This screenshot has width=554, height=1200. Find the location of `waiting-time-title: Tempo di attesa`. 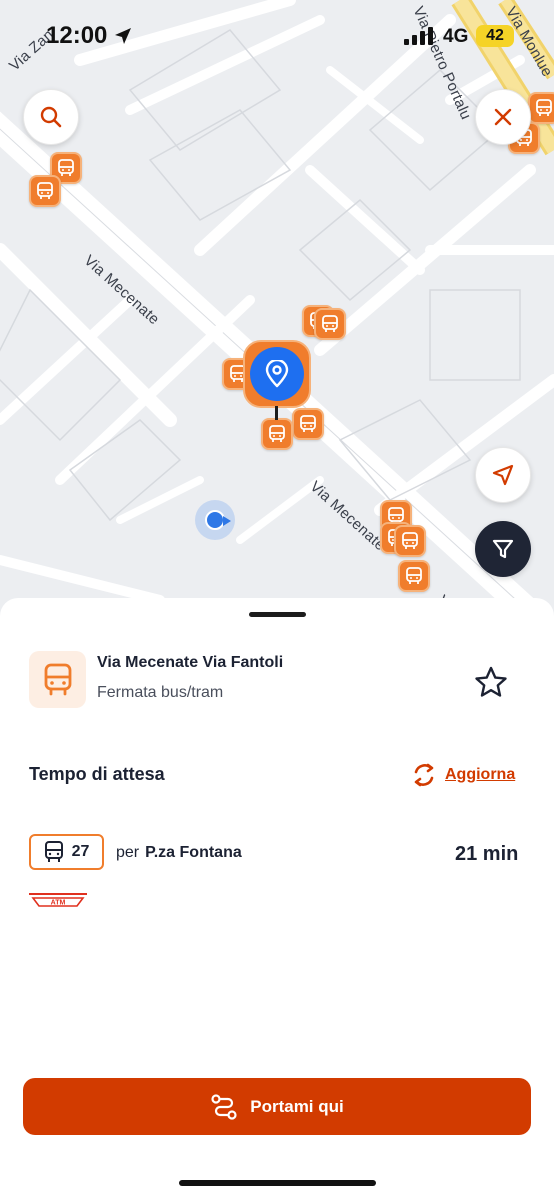

waiting-time-title: Tempo di attesa is located at coordinates (97, 774).